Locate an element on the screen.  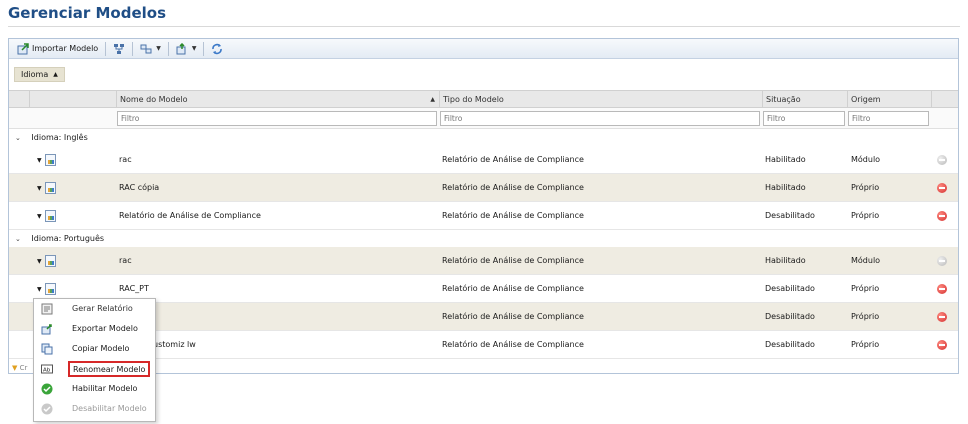
header-origin: Origem is located at coordinates (889, 99).